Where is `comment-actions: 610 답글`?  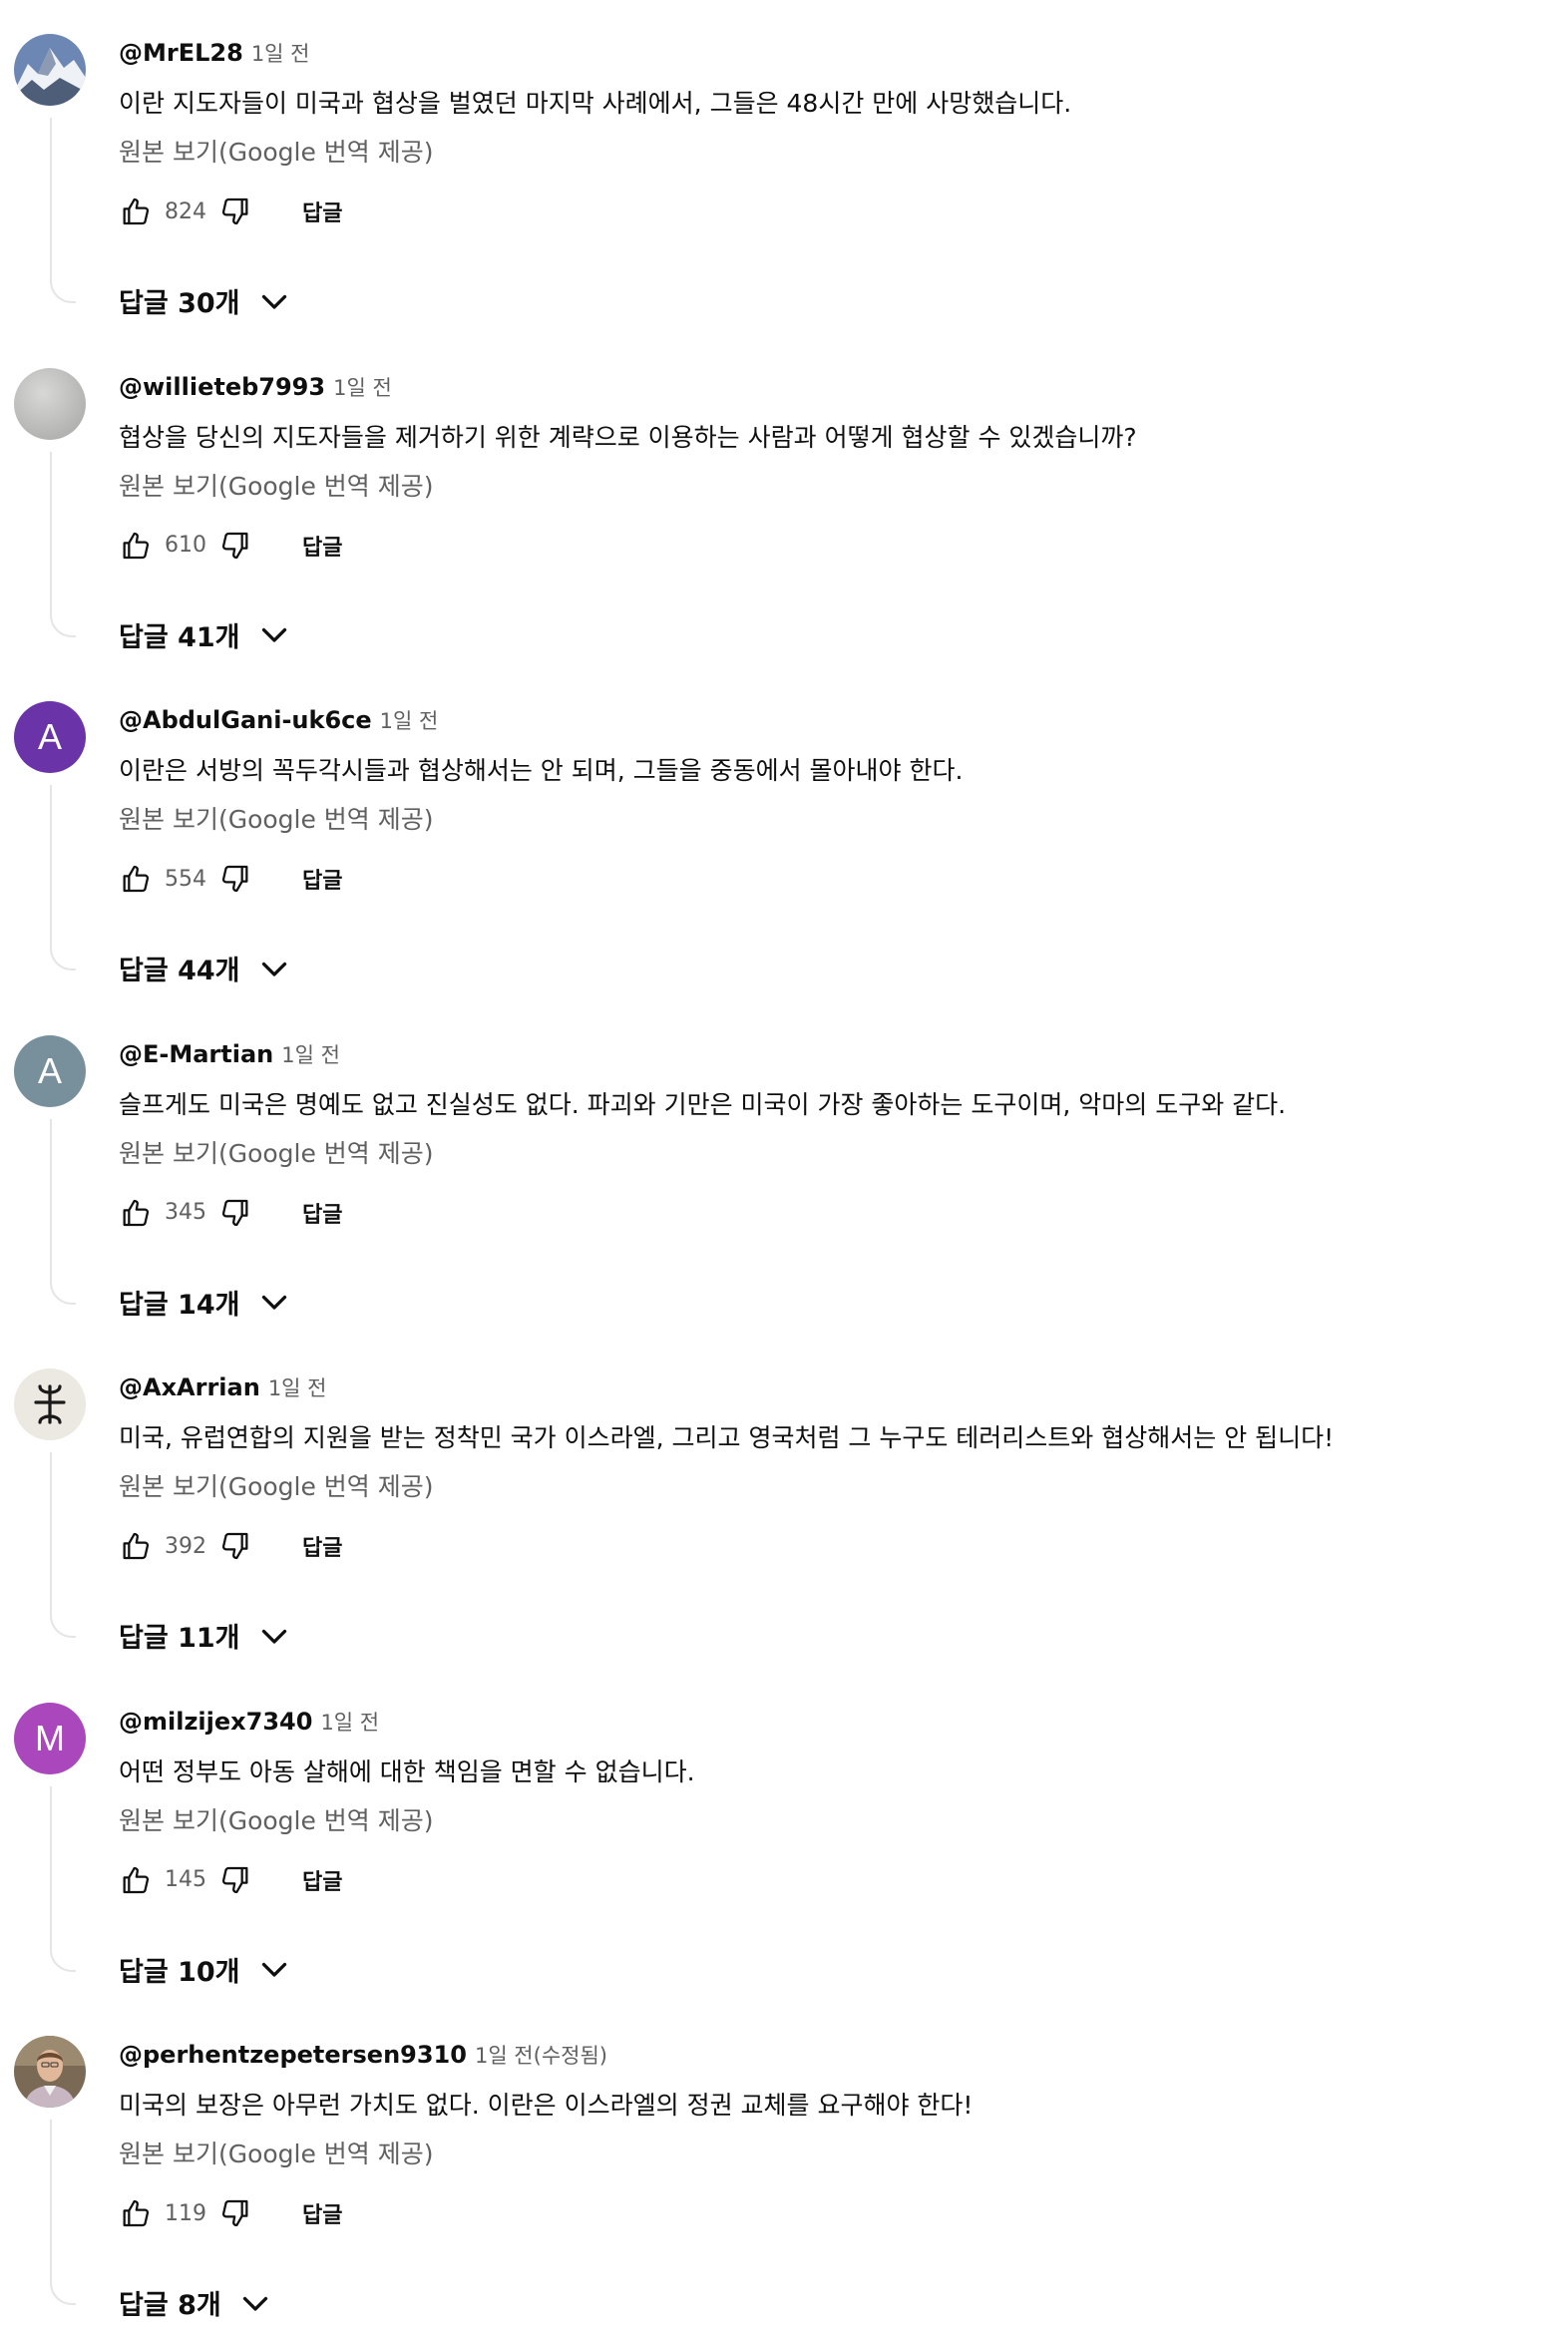
comment-actions: 610 답글 is located at coordinates (231, 546).